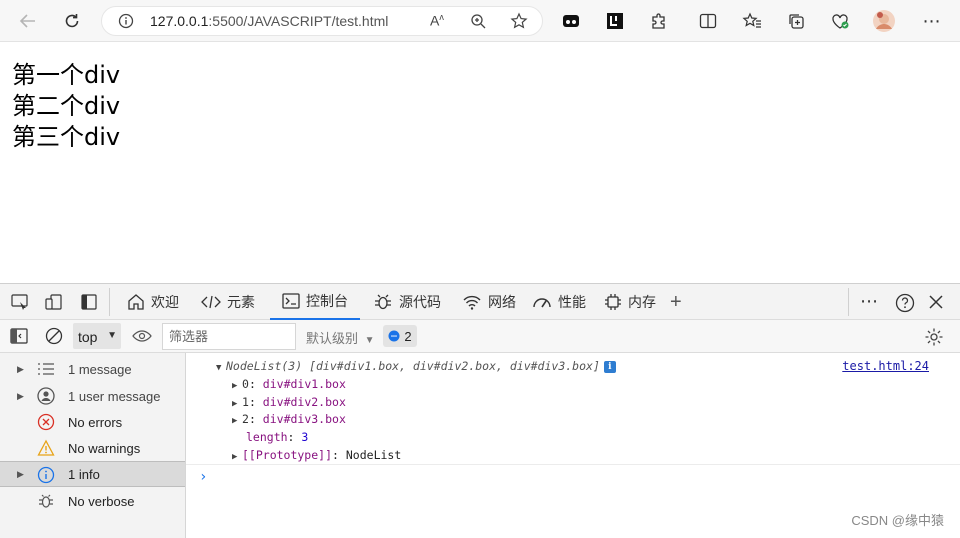 The height and width of the screenshot is (538, 960). Describe the element at coordinates (245, 419) in the screenshot. I see `entry-key: 2` at that location.